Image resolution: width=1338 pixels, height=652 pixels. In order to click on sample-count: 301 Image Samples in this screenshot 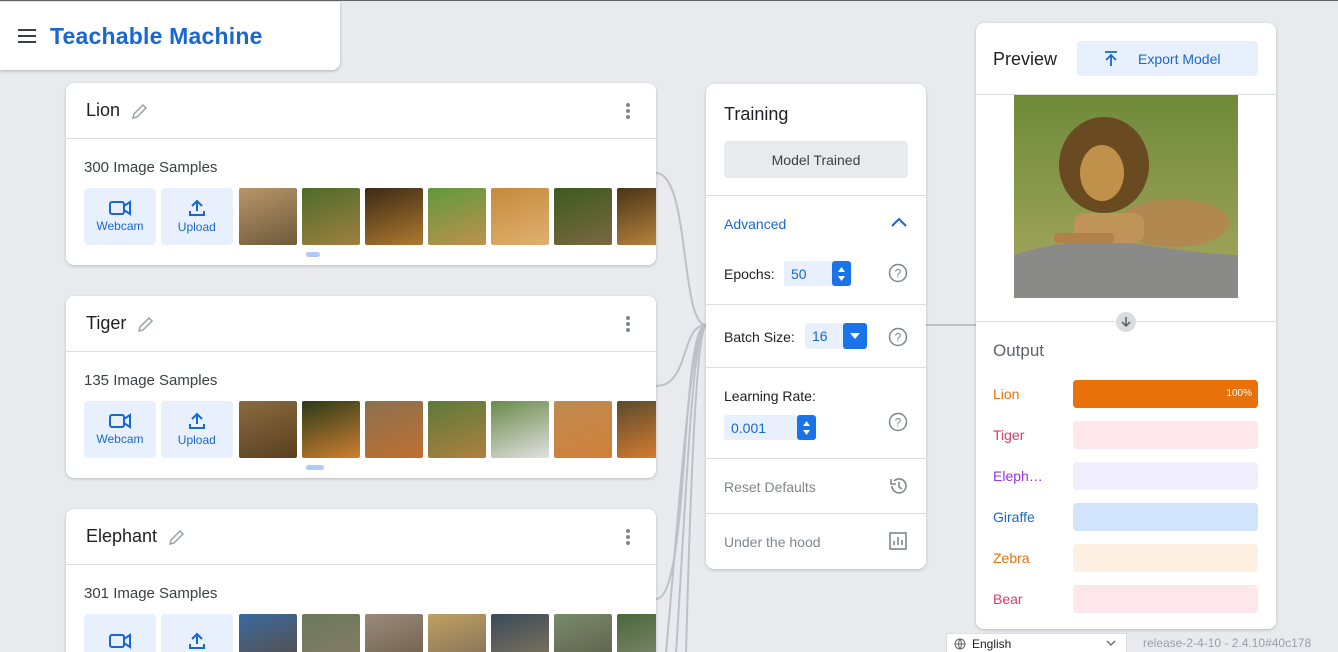, I will do `click(151, 593)`.